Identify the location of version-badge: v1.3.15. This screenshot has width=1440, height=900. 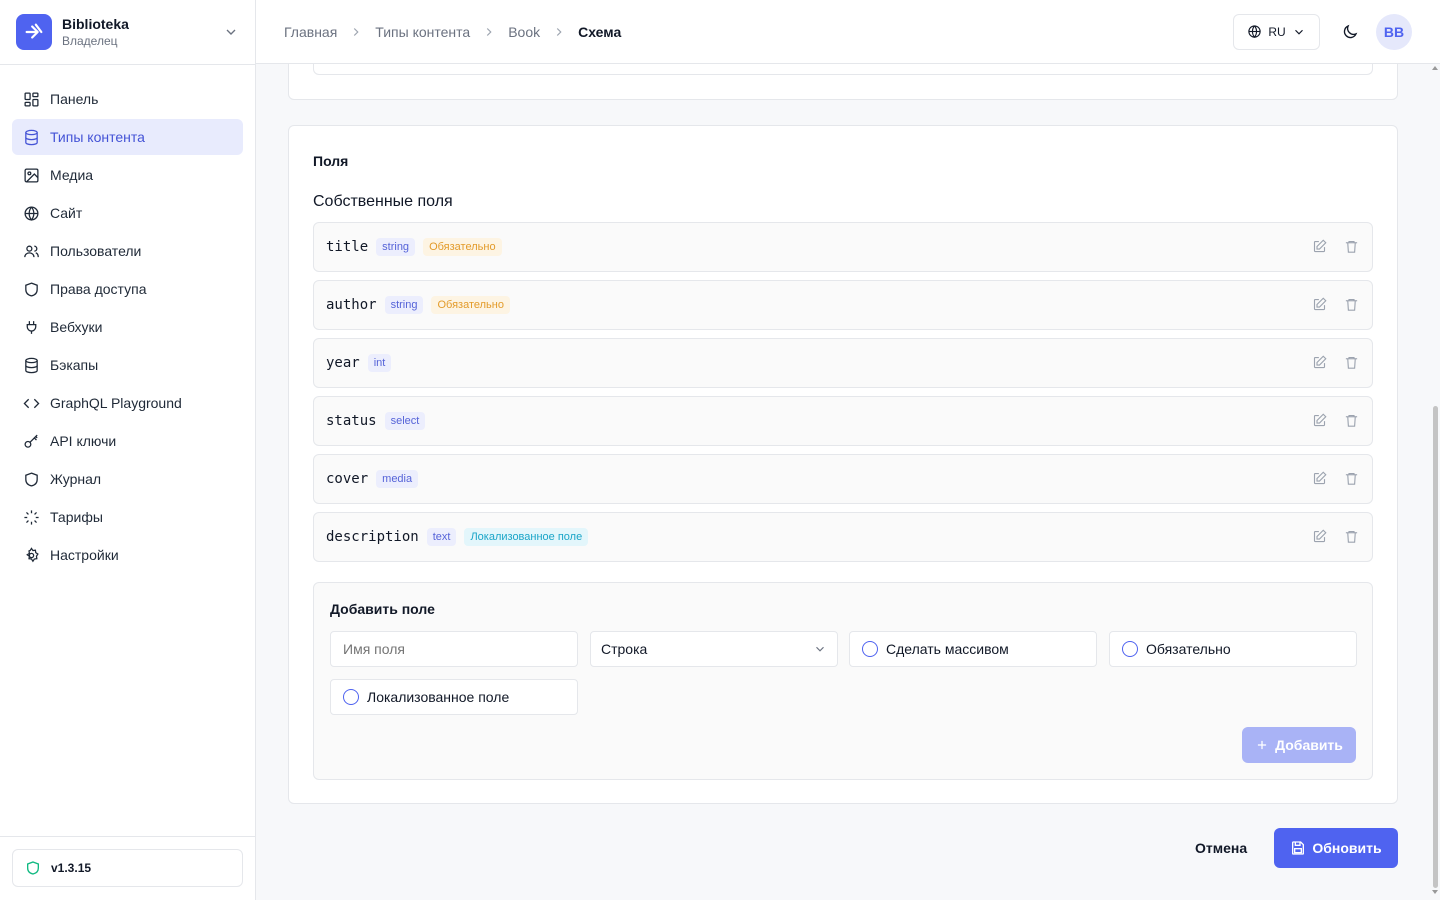
(127, 868).